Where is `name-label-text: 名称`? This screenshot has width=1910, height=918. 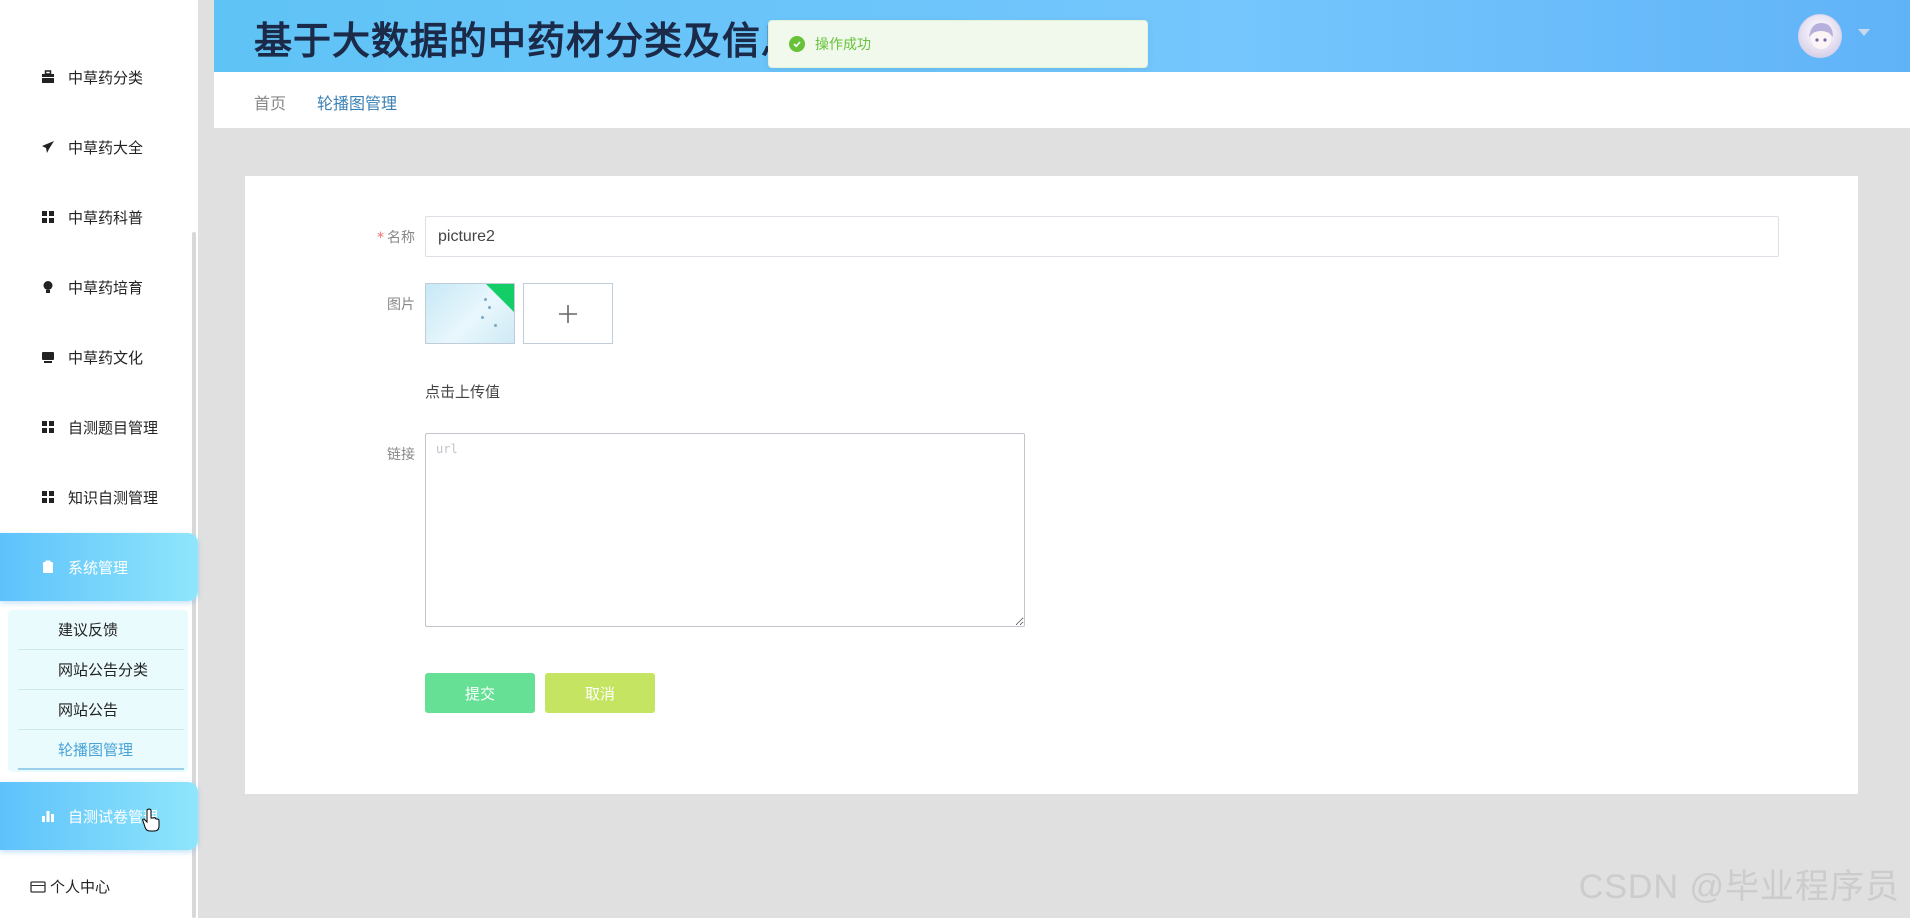 name-label-text: 名称 is located at coordinates (401, 238).